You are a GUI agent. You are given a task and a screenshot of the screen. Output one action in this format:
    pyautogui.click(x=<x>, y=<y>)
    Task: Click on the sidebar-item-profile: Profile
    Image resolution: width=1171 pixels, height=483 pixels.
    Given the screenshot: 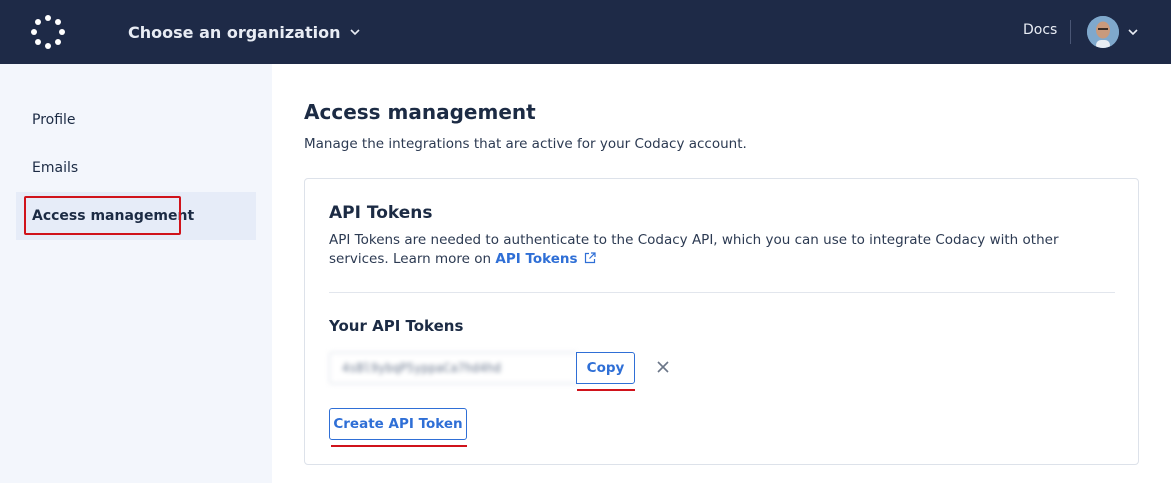 What is the action you would take?
    pyautogui.click(x=136, y=120)
    